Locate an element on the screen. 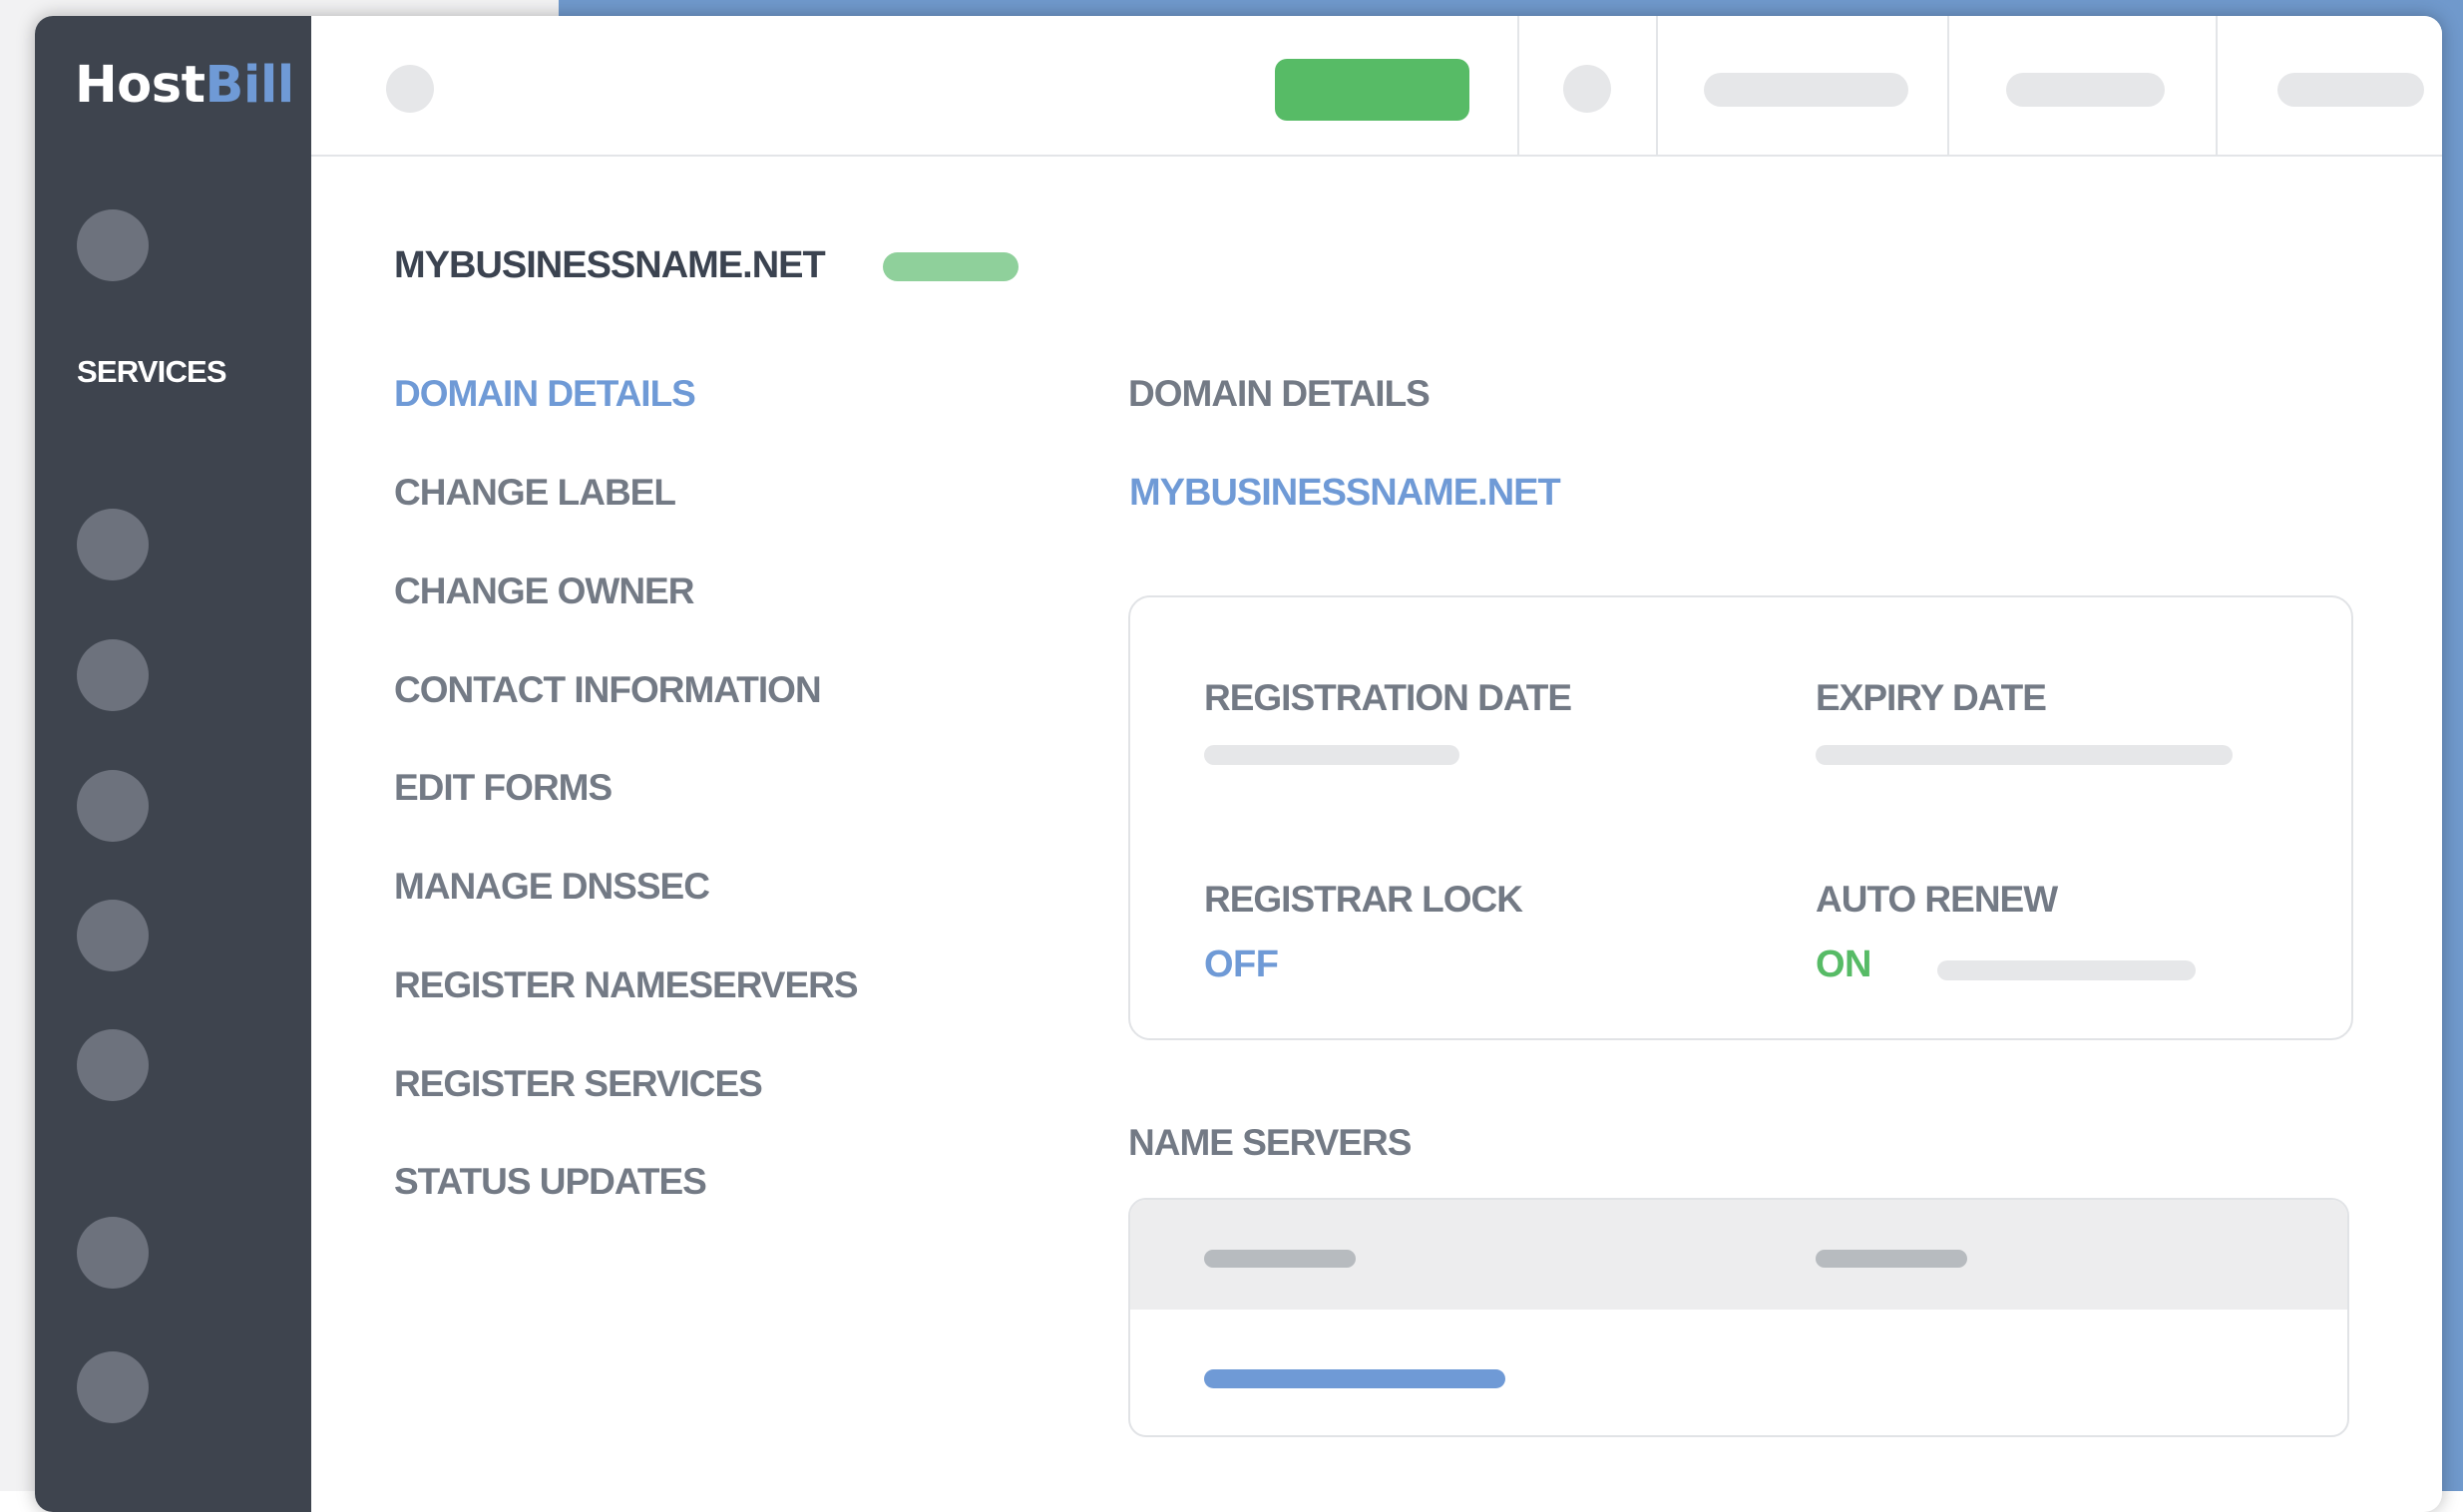  auto-renew-detail is located at coordinates (2067, 970).